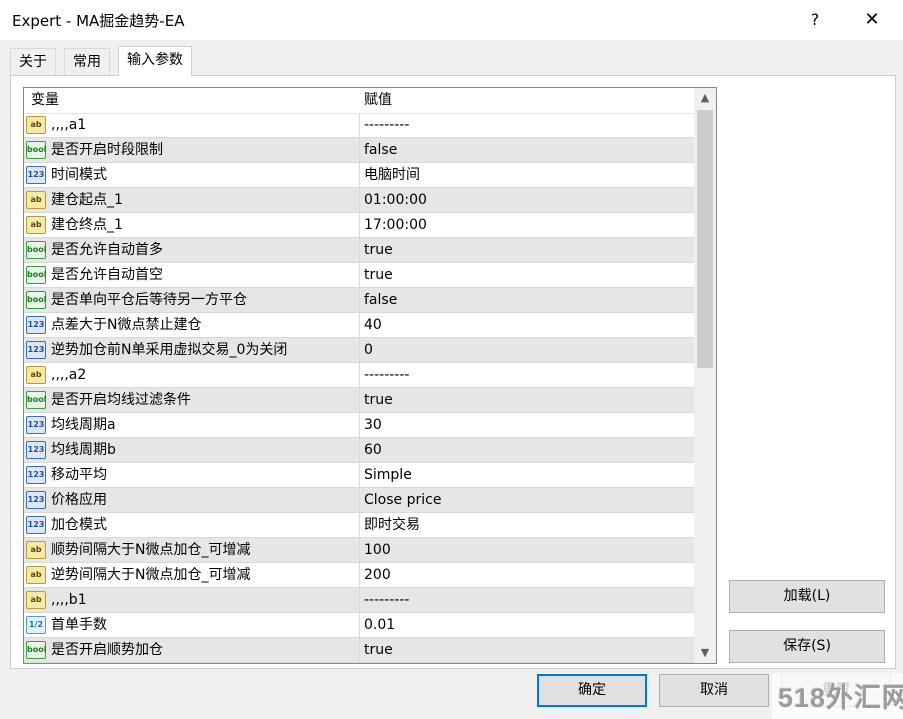 This screenshot has width=903, height=719. Describe the element at coordinates (402, 500) in the screenshot. I see `variable-value: Close price` at that location.